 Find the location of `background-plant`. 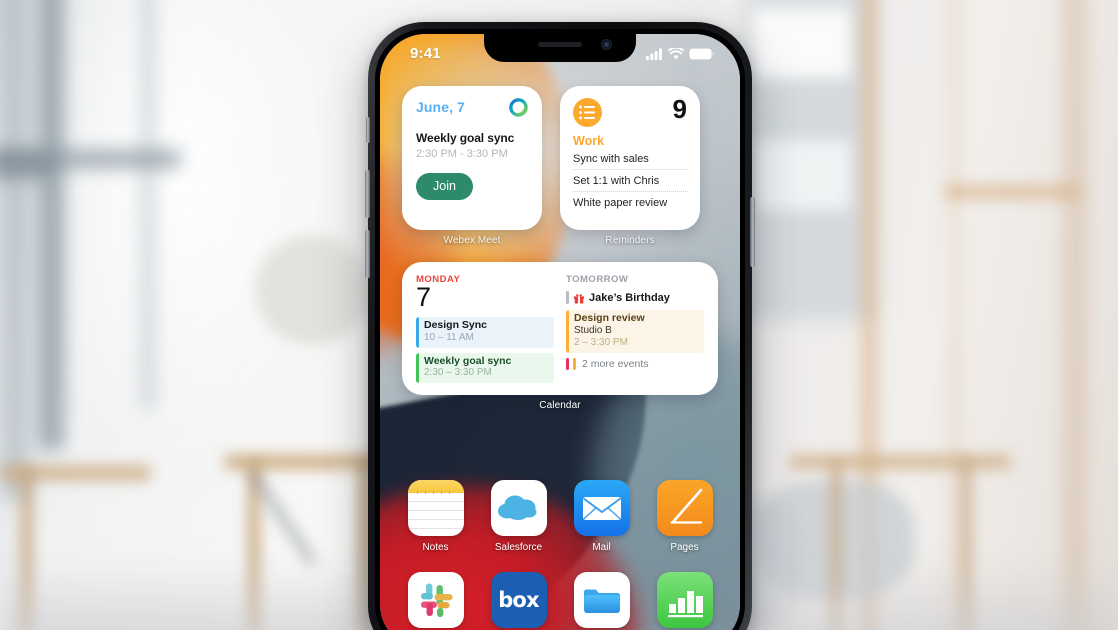

background-plant is located at coordinates (312, 290).